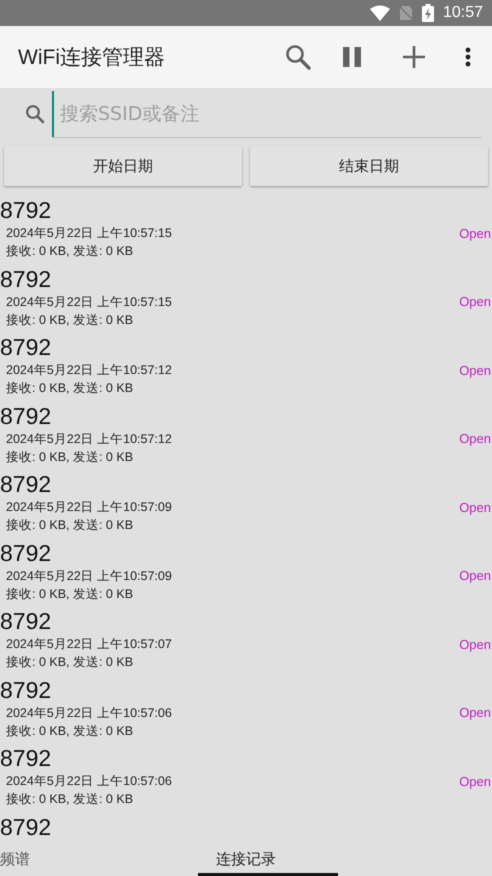  What do you see at coordinates (267, 114) in the screenshot?
I see `search-field: 搜索SSID或备注` at bounding box center [267, 114].